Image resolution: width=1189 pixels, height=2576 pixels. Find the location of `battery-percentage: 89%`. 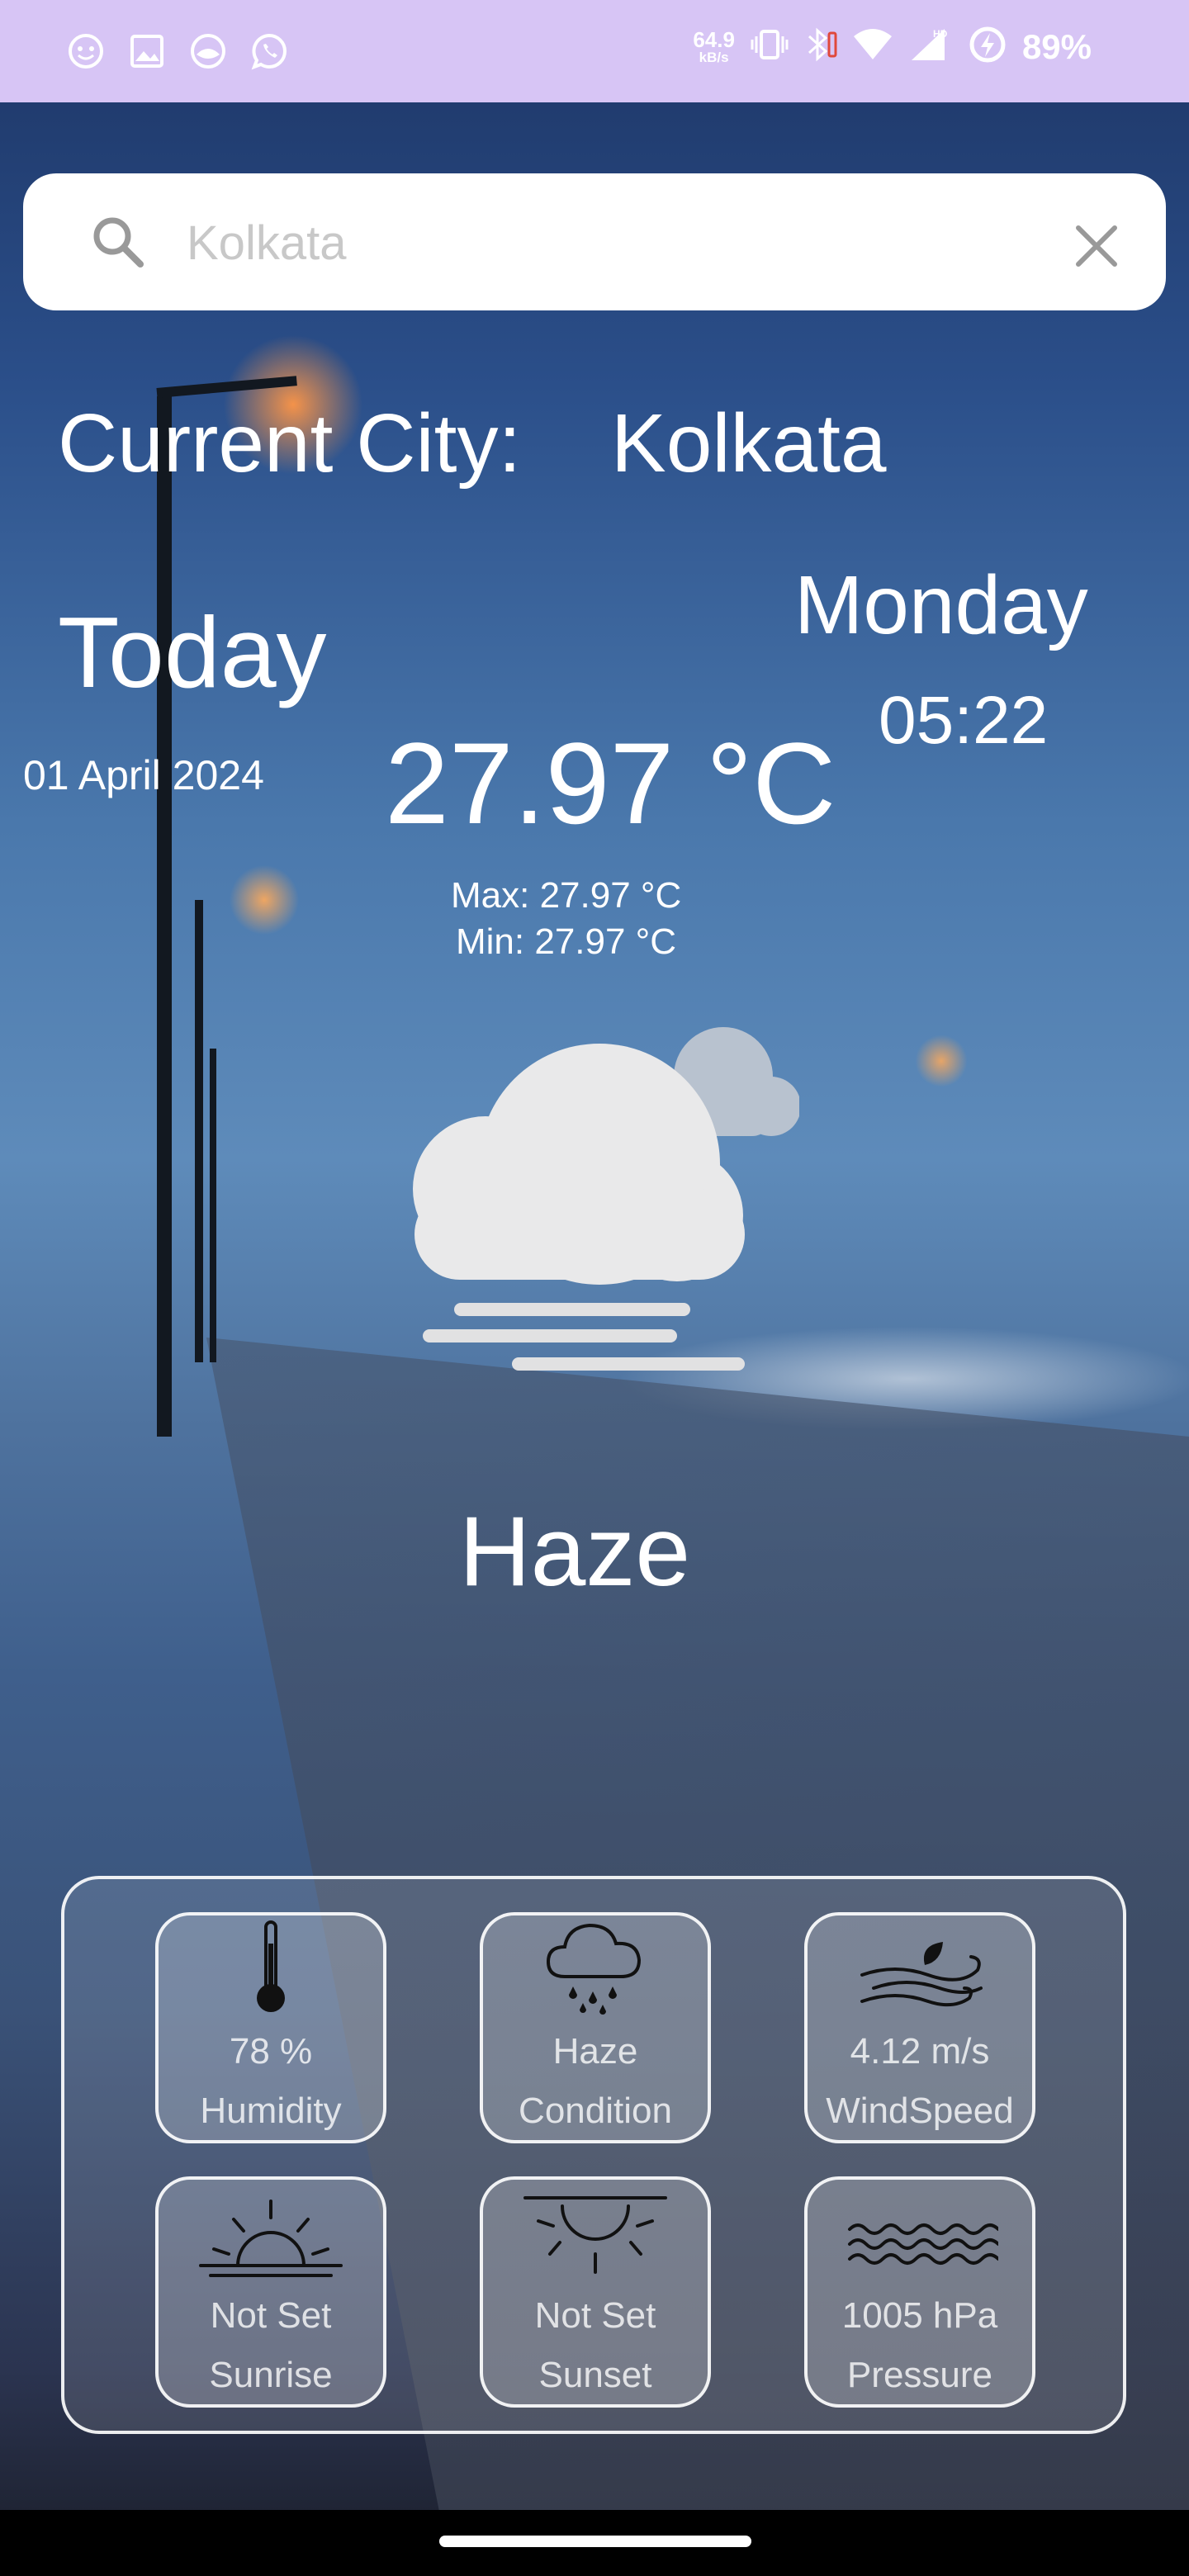

battery-percentage: 89% is located at coordinates (1056, 46).